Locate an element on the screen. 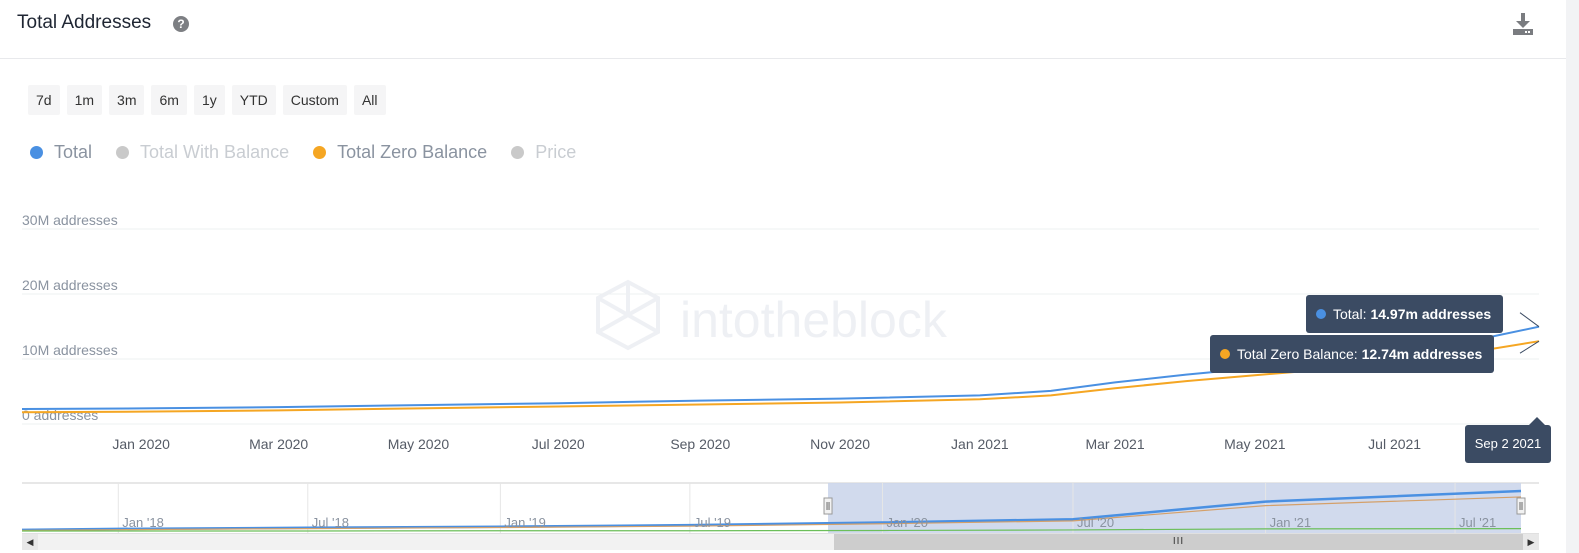  navigator-scrollbar: ◀ III ▶ is located at coordinates (780, 541).